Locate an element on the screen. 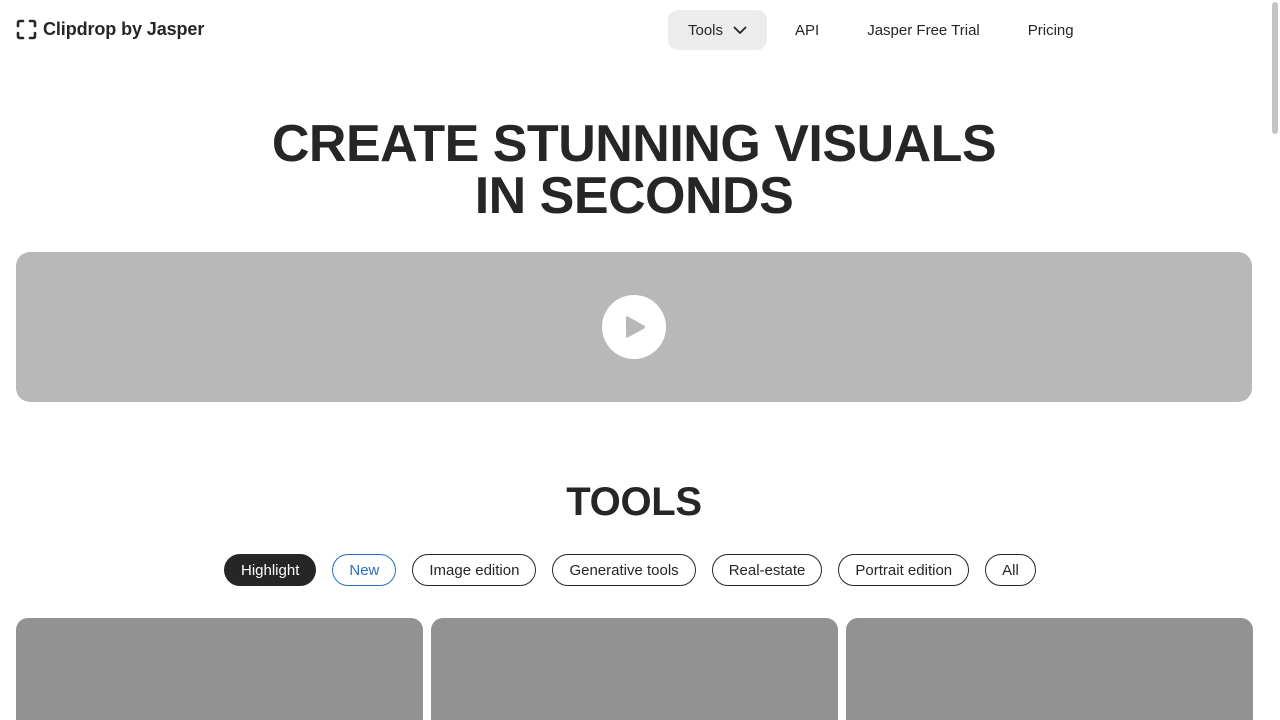 This screenshot has height=720, width=1280. play-icon is located at coordinates (635, 327).